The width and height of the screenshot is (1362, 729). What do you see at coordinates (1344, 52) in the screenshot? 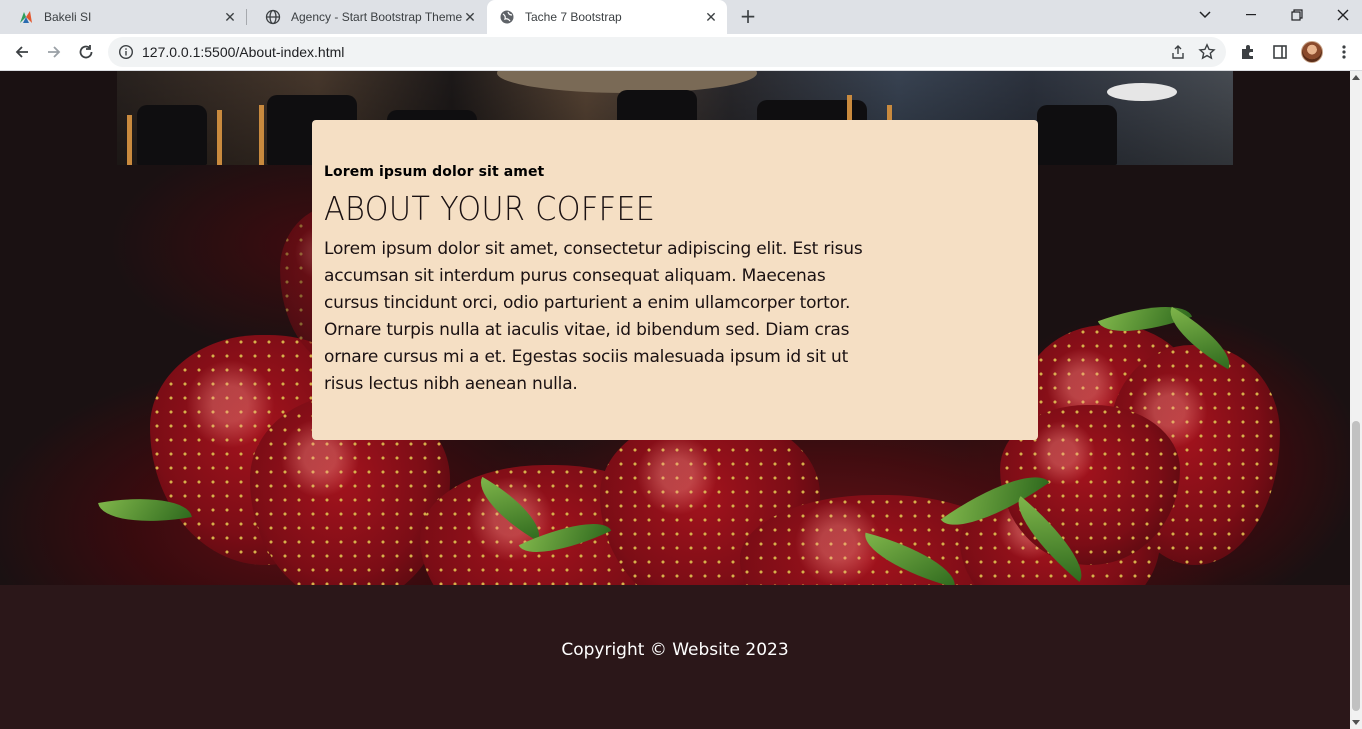
I see `more-menu-icon` at bounding box center [1344, 52].